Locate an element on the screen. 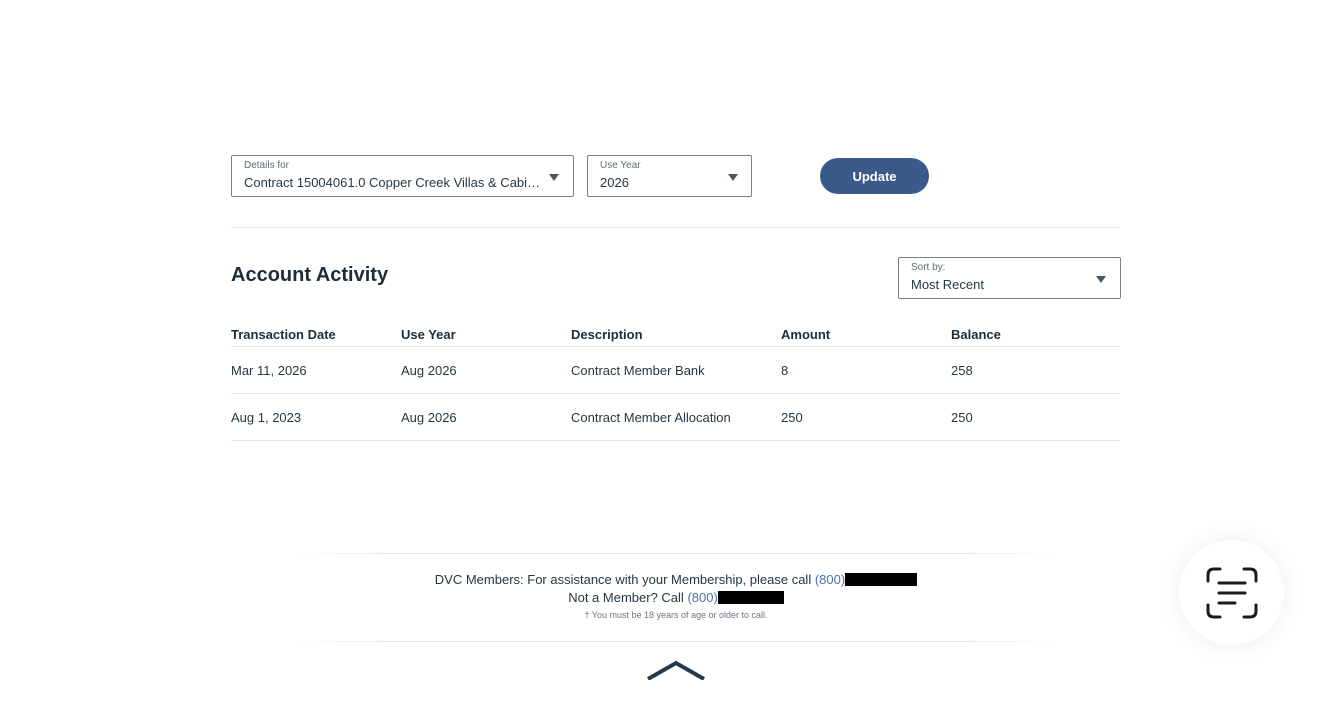  footer-divider-top is located at coordinates (675, 553).